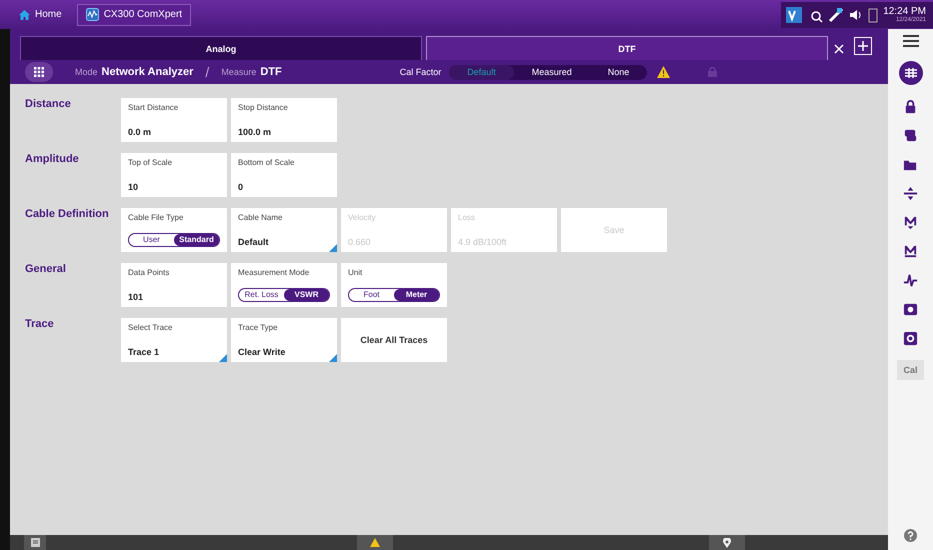 The image size is (933, 550). Describe the element at coordinates (839, 49) in the screenshot. I see `close-icon` at that location.